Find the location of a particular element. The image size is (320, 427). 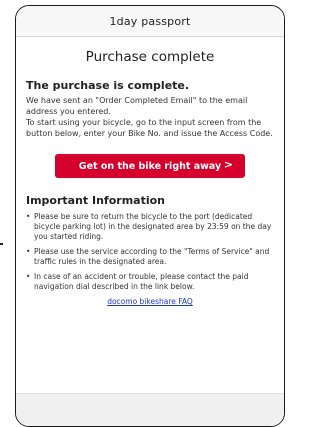

faq-link-row: docomo bikeshare FAQ is located at coordinates (150, 301).